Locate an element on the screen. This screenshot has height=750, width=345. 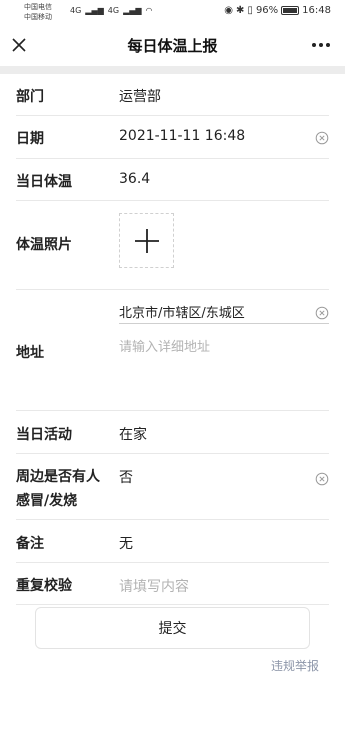
network-1: 4G is located at coordinates (76, 10).